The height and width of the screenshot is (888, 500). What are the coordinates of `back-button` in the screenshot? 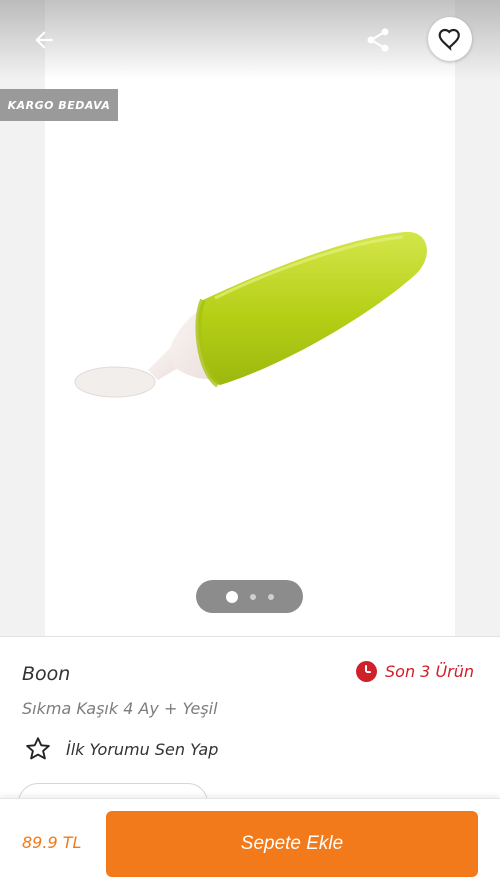 It's located at (44, 40).